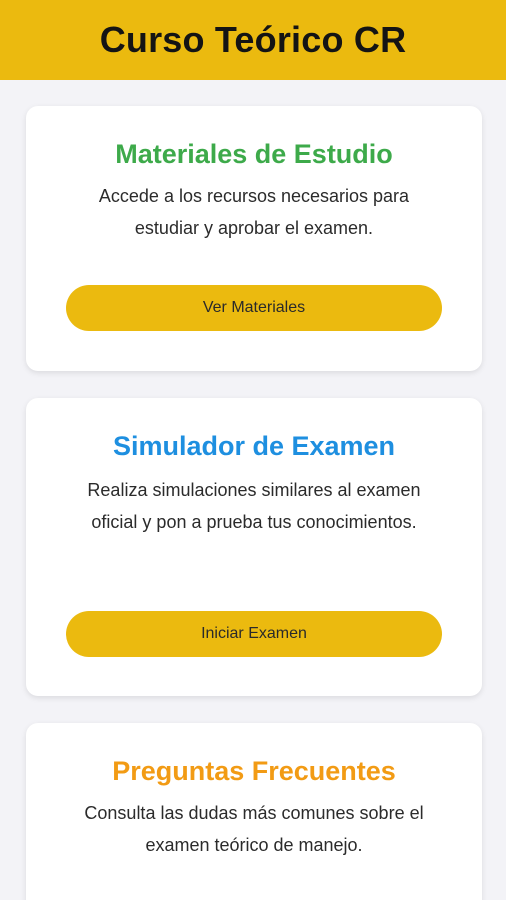 This screenshot has width=506, height=900. I want to click on card-title-exam-simulator: Simulador de Examen, so click(254, 446).